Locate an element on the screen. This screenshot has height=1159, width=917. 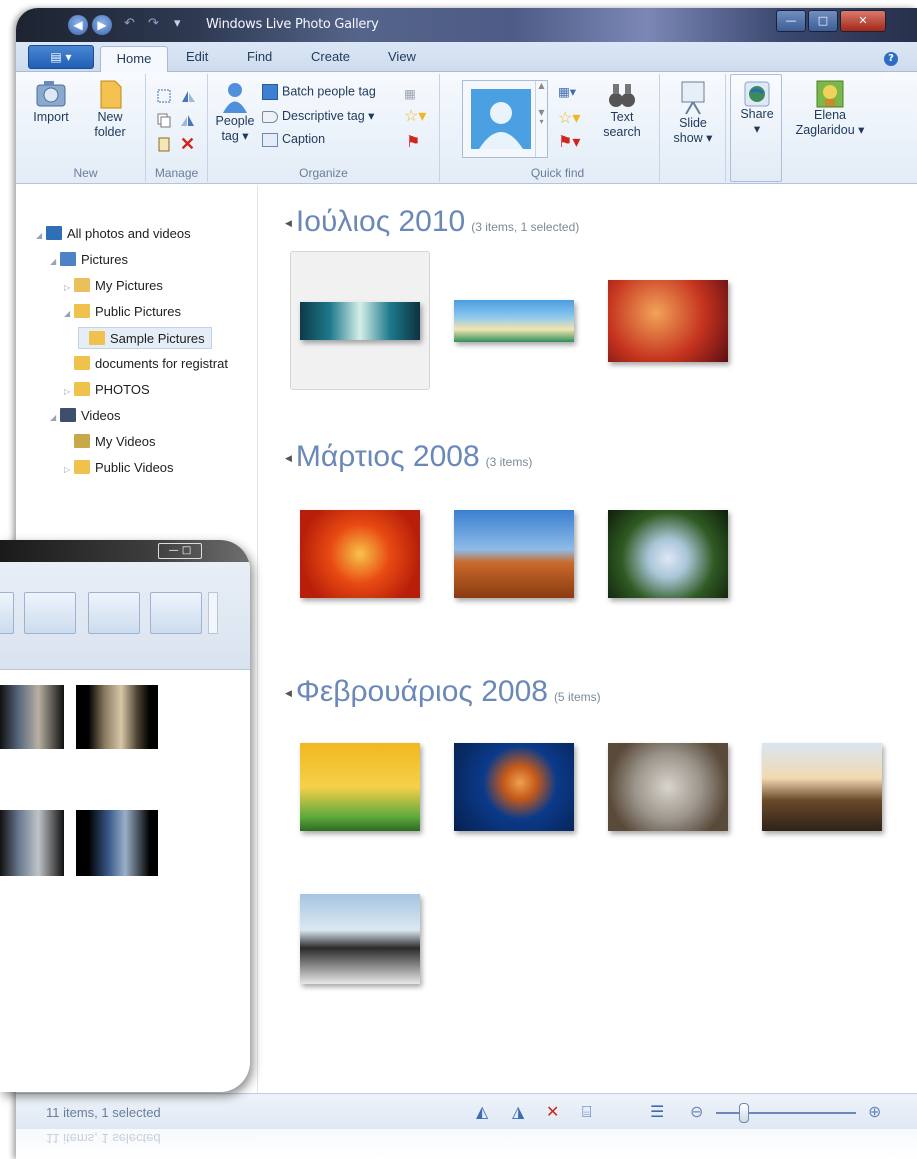
forward-icon: ▶ is located at coordinates (102, 25).